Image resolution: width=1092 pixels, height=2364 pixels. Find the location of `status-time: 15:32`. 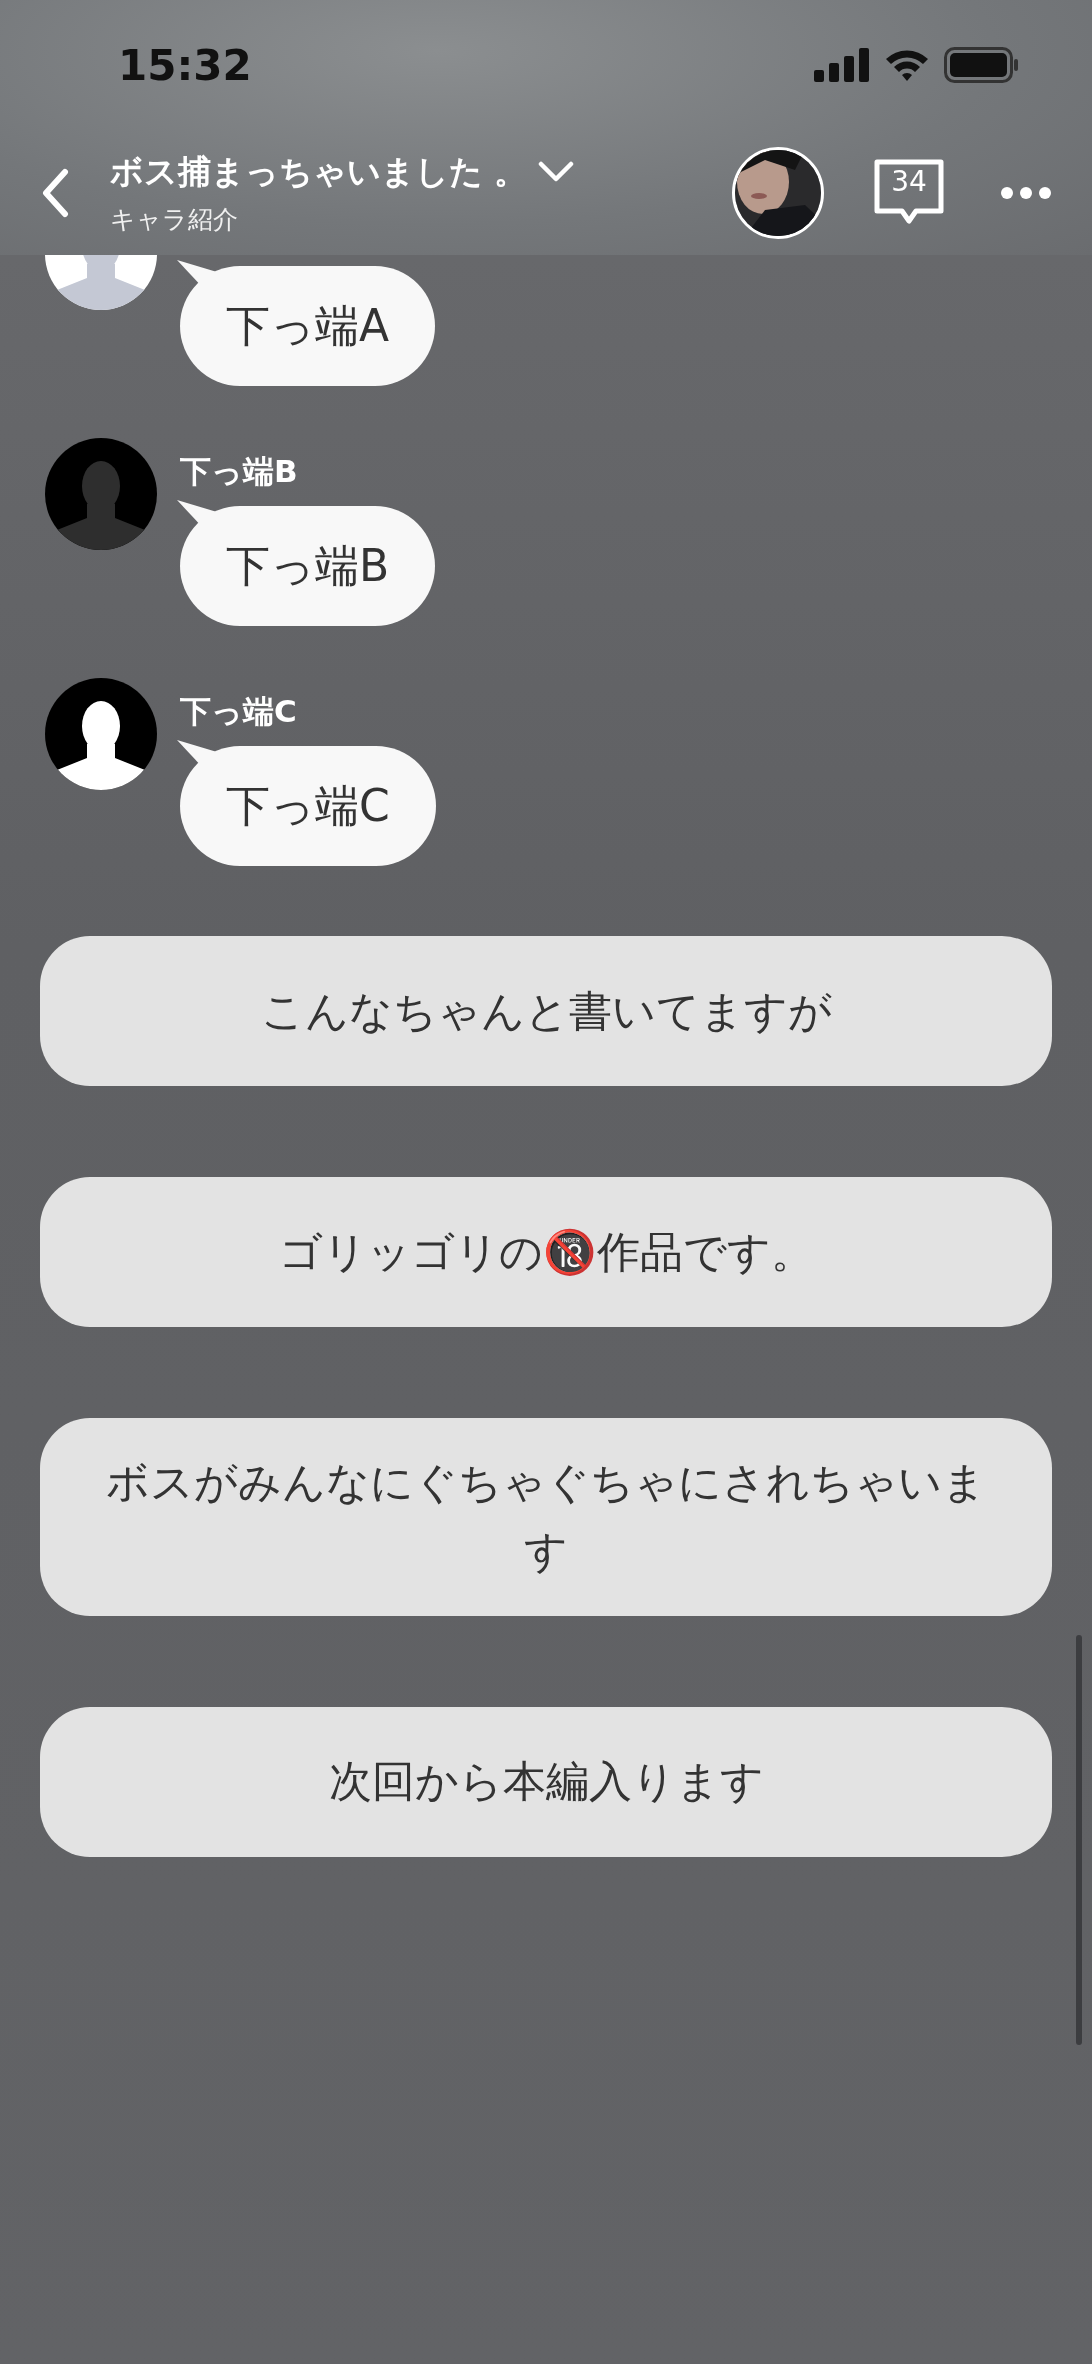

status-time: 15:32 is located at coordinates (185, 65).